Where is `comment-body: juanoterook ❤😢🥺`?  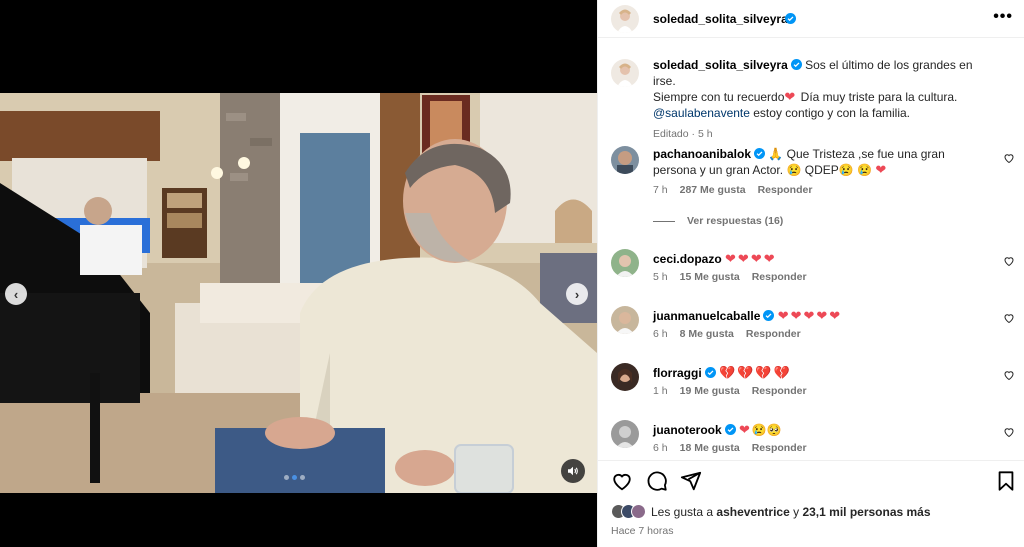
comment-body: juanoterook ❤😢🥺 is located at coordinates (818, 430).